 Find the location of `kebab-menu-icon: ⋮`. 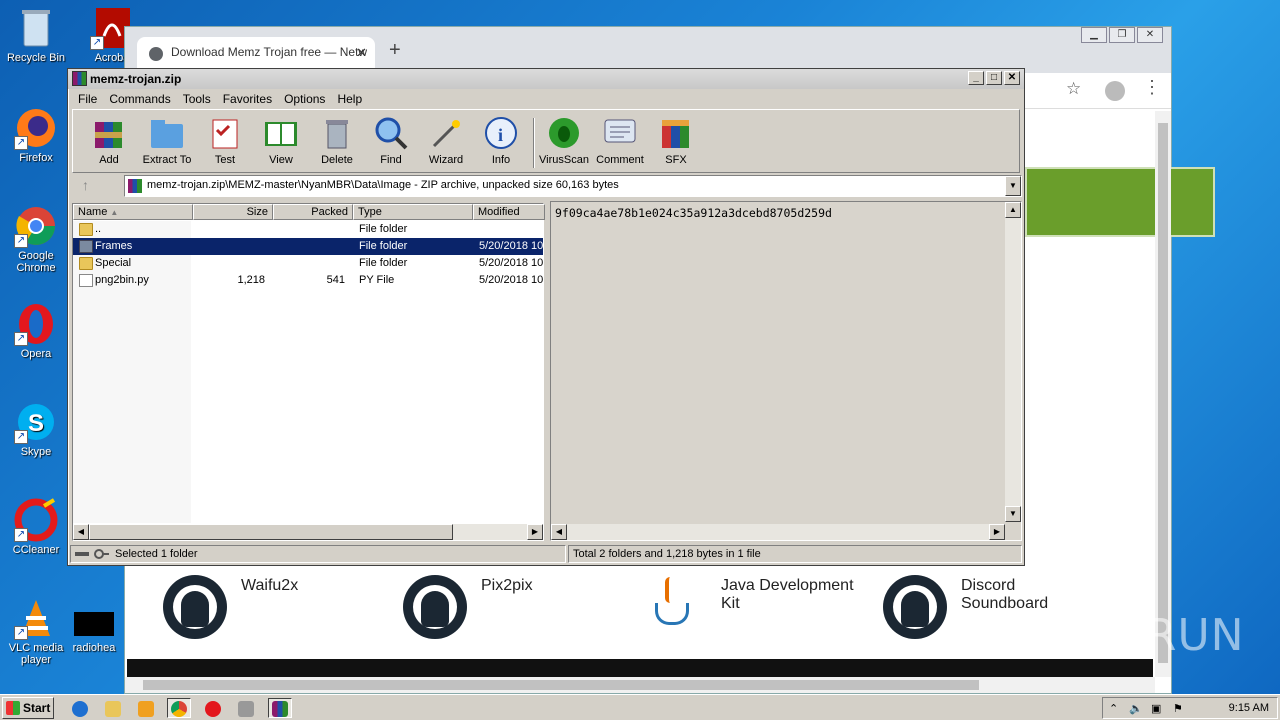

kebab-menu-icon: ⋮ is located at coordinates (1152, 87).